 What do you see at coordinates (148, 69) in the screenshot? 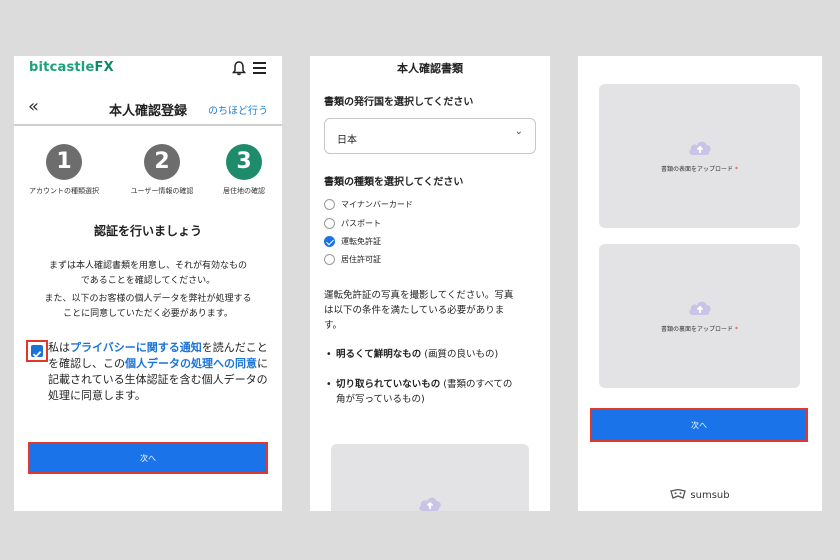
I see `app-topbar: bitcastleFX` at bounding box center [148, 69].